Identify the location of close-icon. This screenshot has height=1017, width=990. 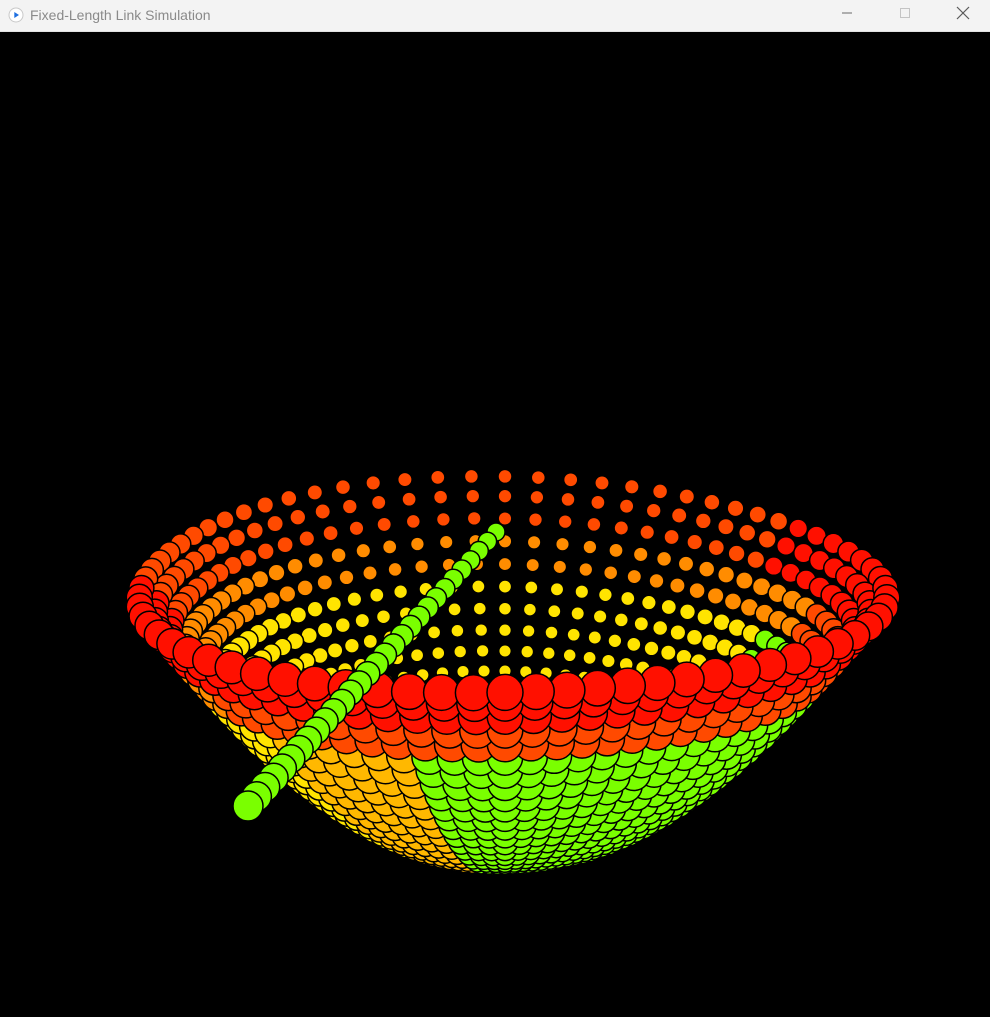
(963, 15).